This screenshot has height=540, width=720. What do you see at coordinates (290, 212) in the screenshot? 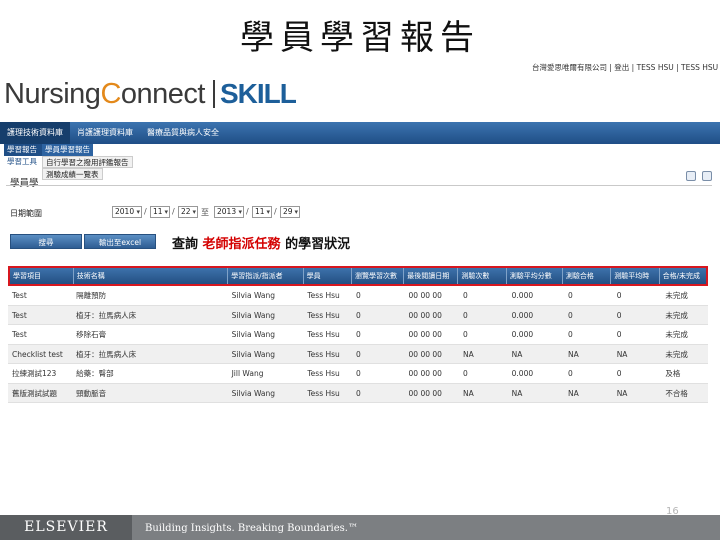
I see `to-day-select: 29` at bounding box center [290, 212].